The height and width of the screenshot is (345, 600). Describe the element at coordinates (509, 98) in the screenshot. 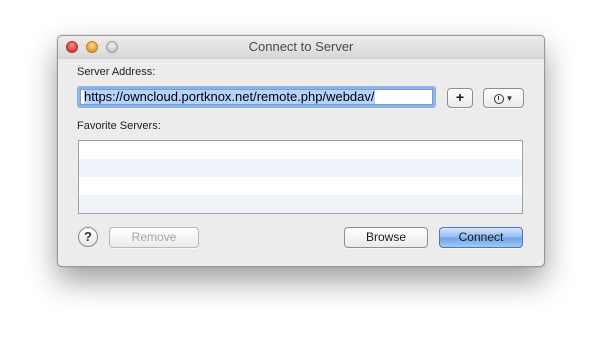

I see `chevron-down-icon: ▼` at that location.